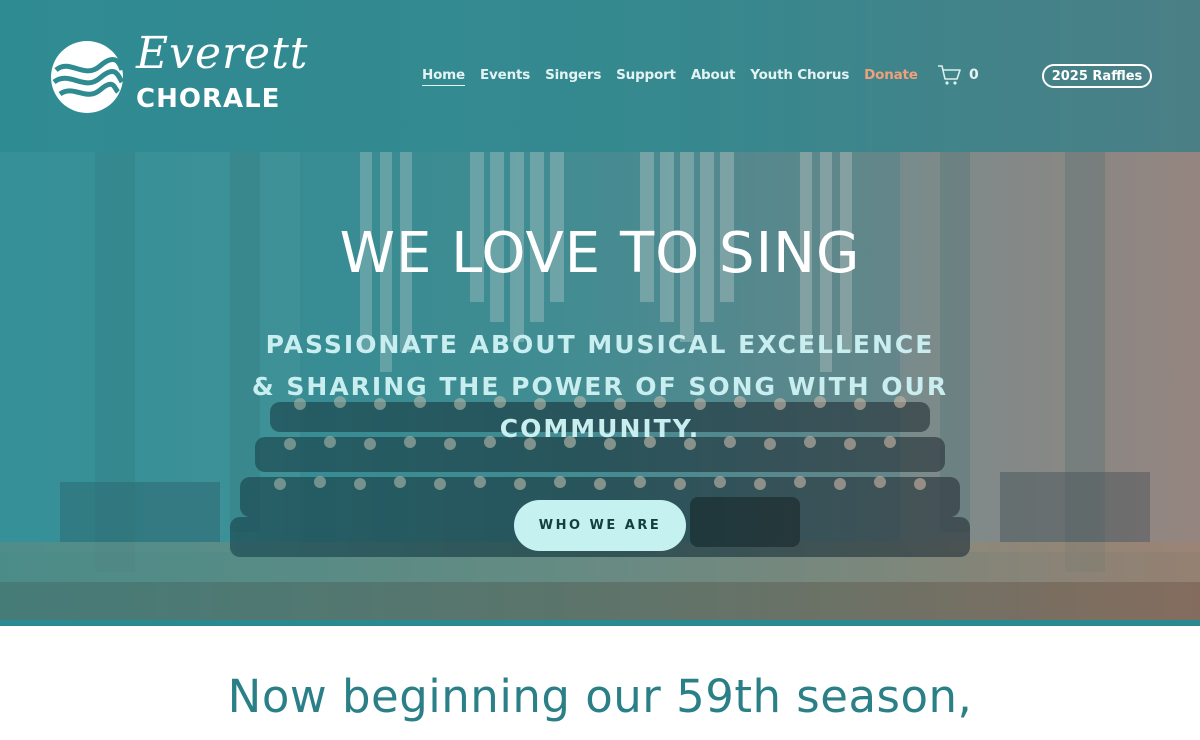 The image size is (1200, 740). What do you see at coordinates (1097, 76) in the screenshot?
I see `raffles-button: 2025 Raffles` at bounding box center [1097, 76].